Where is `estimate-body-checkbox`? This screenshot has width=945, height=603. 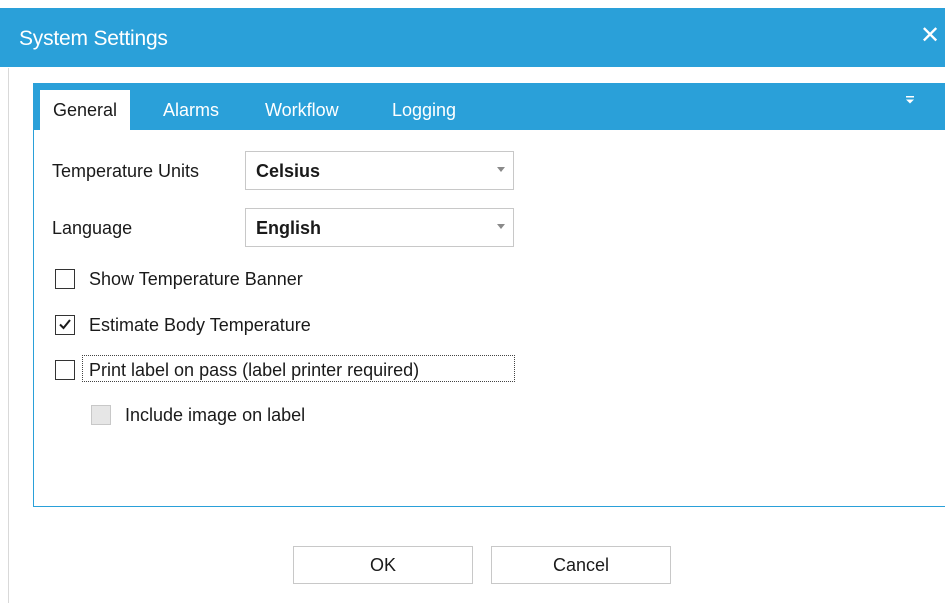
estimate-body-checkbox is located at coordinates (65, 325).